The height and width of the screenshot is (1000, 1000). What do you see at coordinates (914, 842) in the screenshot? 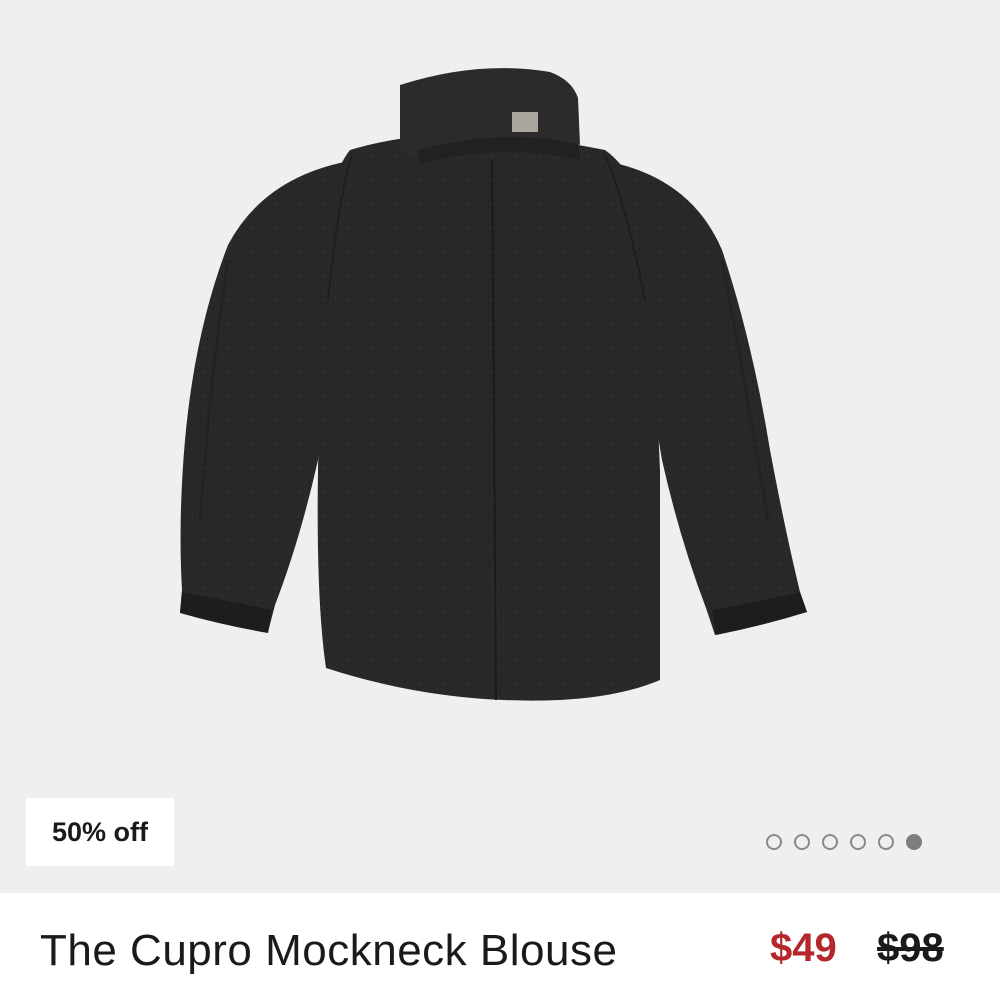
I see `carousel-dot-6-active` at bounding box center [914, 842].